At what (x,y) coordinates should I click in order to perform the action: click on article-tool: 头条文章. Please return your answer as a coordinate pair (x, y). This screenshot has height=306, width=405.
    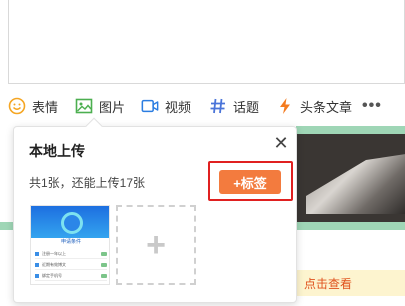
    Looking at the image, I should click on (314, 106).